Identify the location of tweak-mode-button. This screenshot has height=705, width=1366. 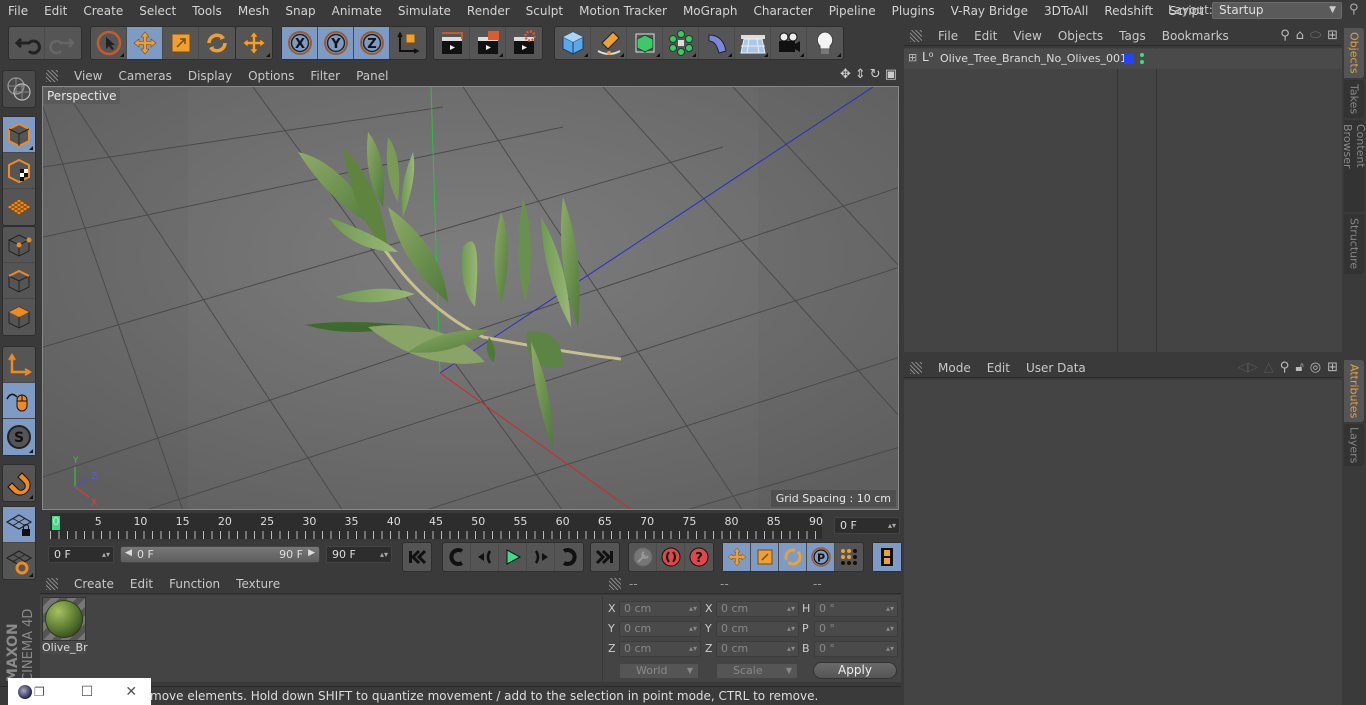
(19, 401).